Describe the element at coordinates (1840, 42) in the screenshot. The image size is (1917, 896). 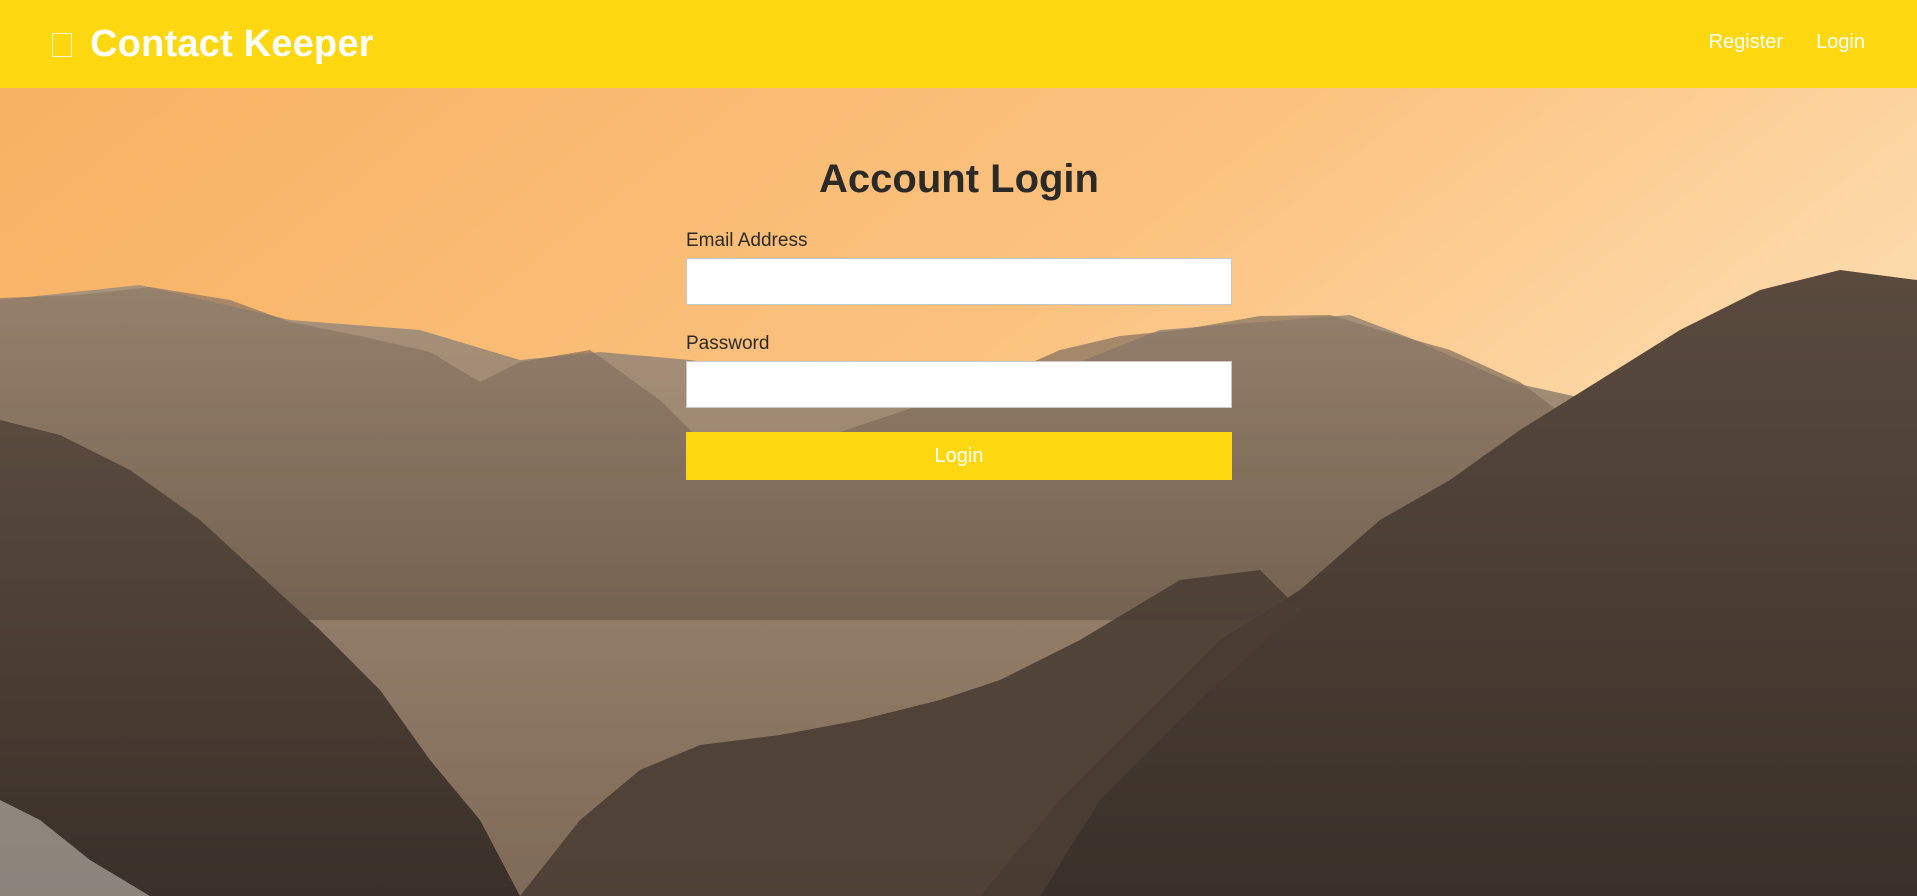
I see `nav-link-login: Login` at that location.